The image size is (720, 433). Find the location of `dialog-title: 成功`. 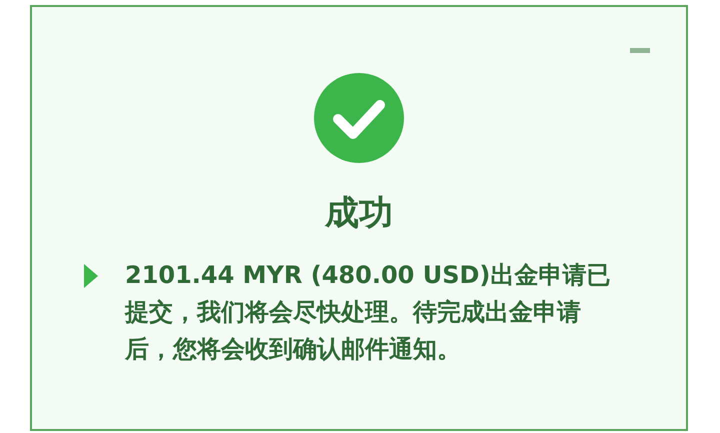

dialog-title: 成功 is located at coordinates (359, 213).